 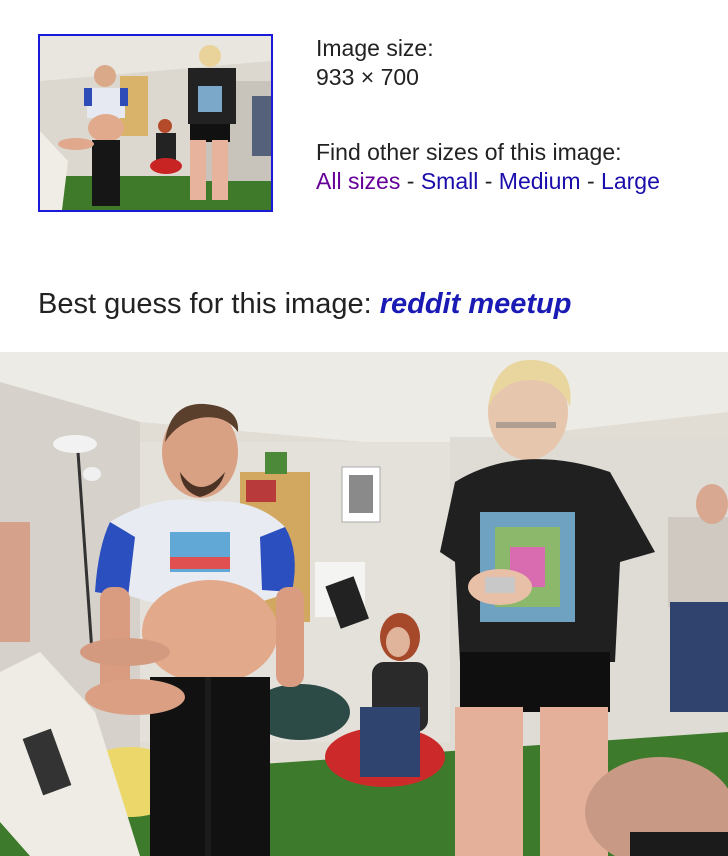 I want to click on thumbnail-photo, so click(x=155, y=123).